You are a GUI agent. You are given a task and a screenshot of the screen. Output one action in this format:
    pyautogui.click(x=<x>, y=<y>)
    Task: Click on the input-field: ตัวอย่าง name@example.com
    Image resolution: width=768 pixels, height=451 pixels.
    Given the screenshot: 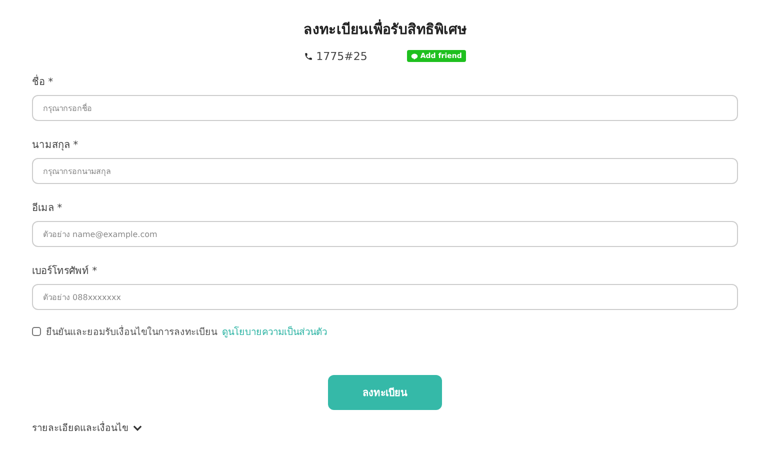 What is the action you would take?
    pyautogui.click(x=385, y=234)
    